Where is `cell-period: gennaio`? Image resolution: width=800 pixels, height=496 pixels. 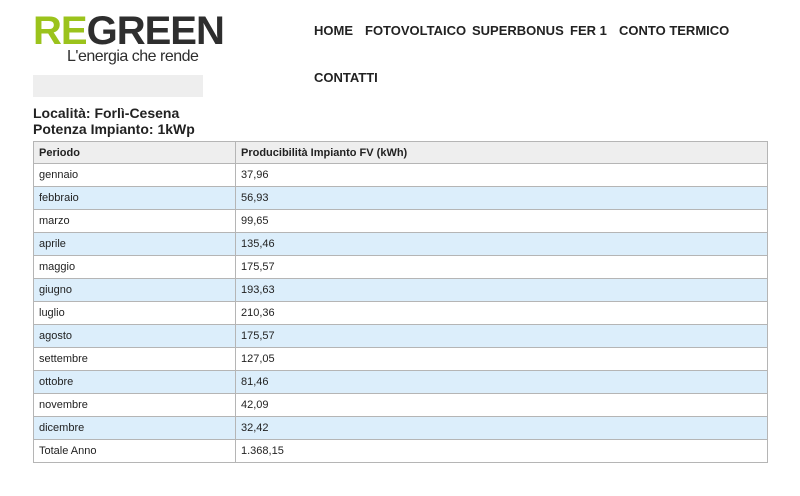
cell-period: gennaio is located at coordinates (134, 175).